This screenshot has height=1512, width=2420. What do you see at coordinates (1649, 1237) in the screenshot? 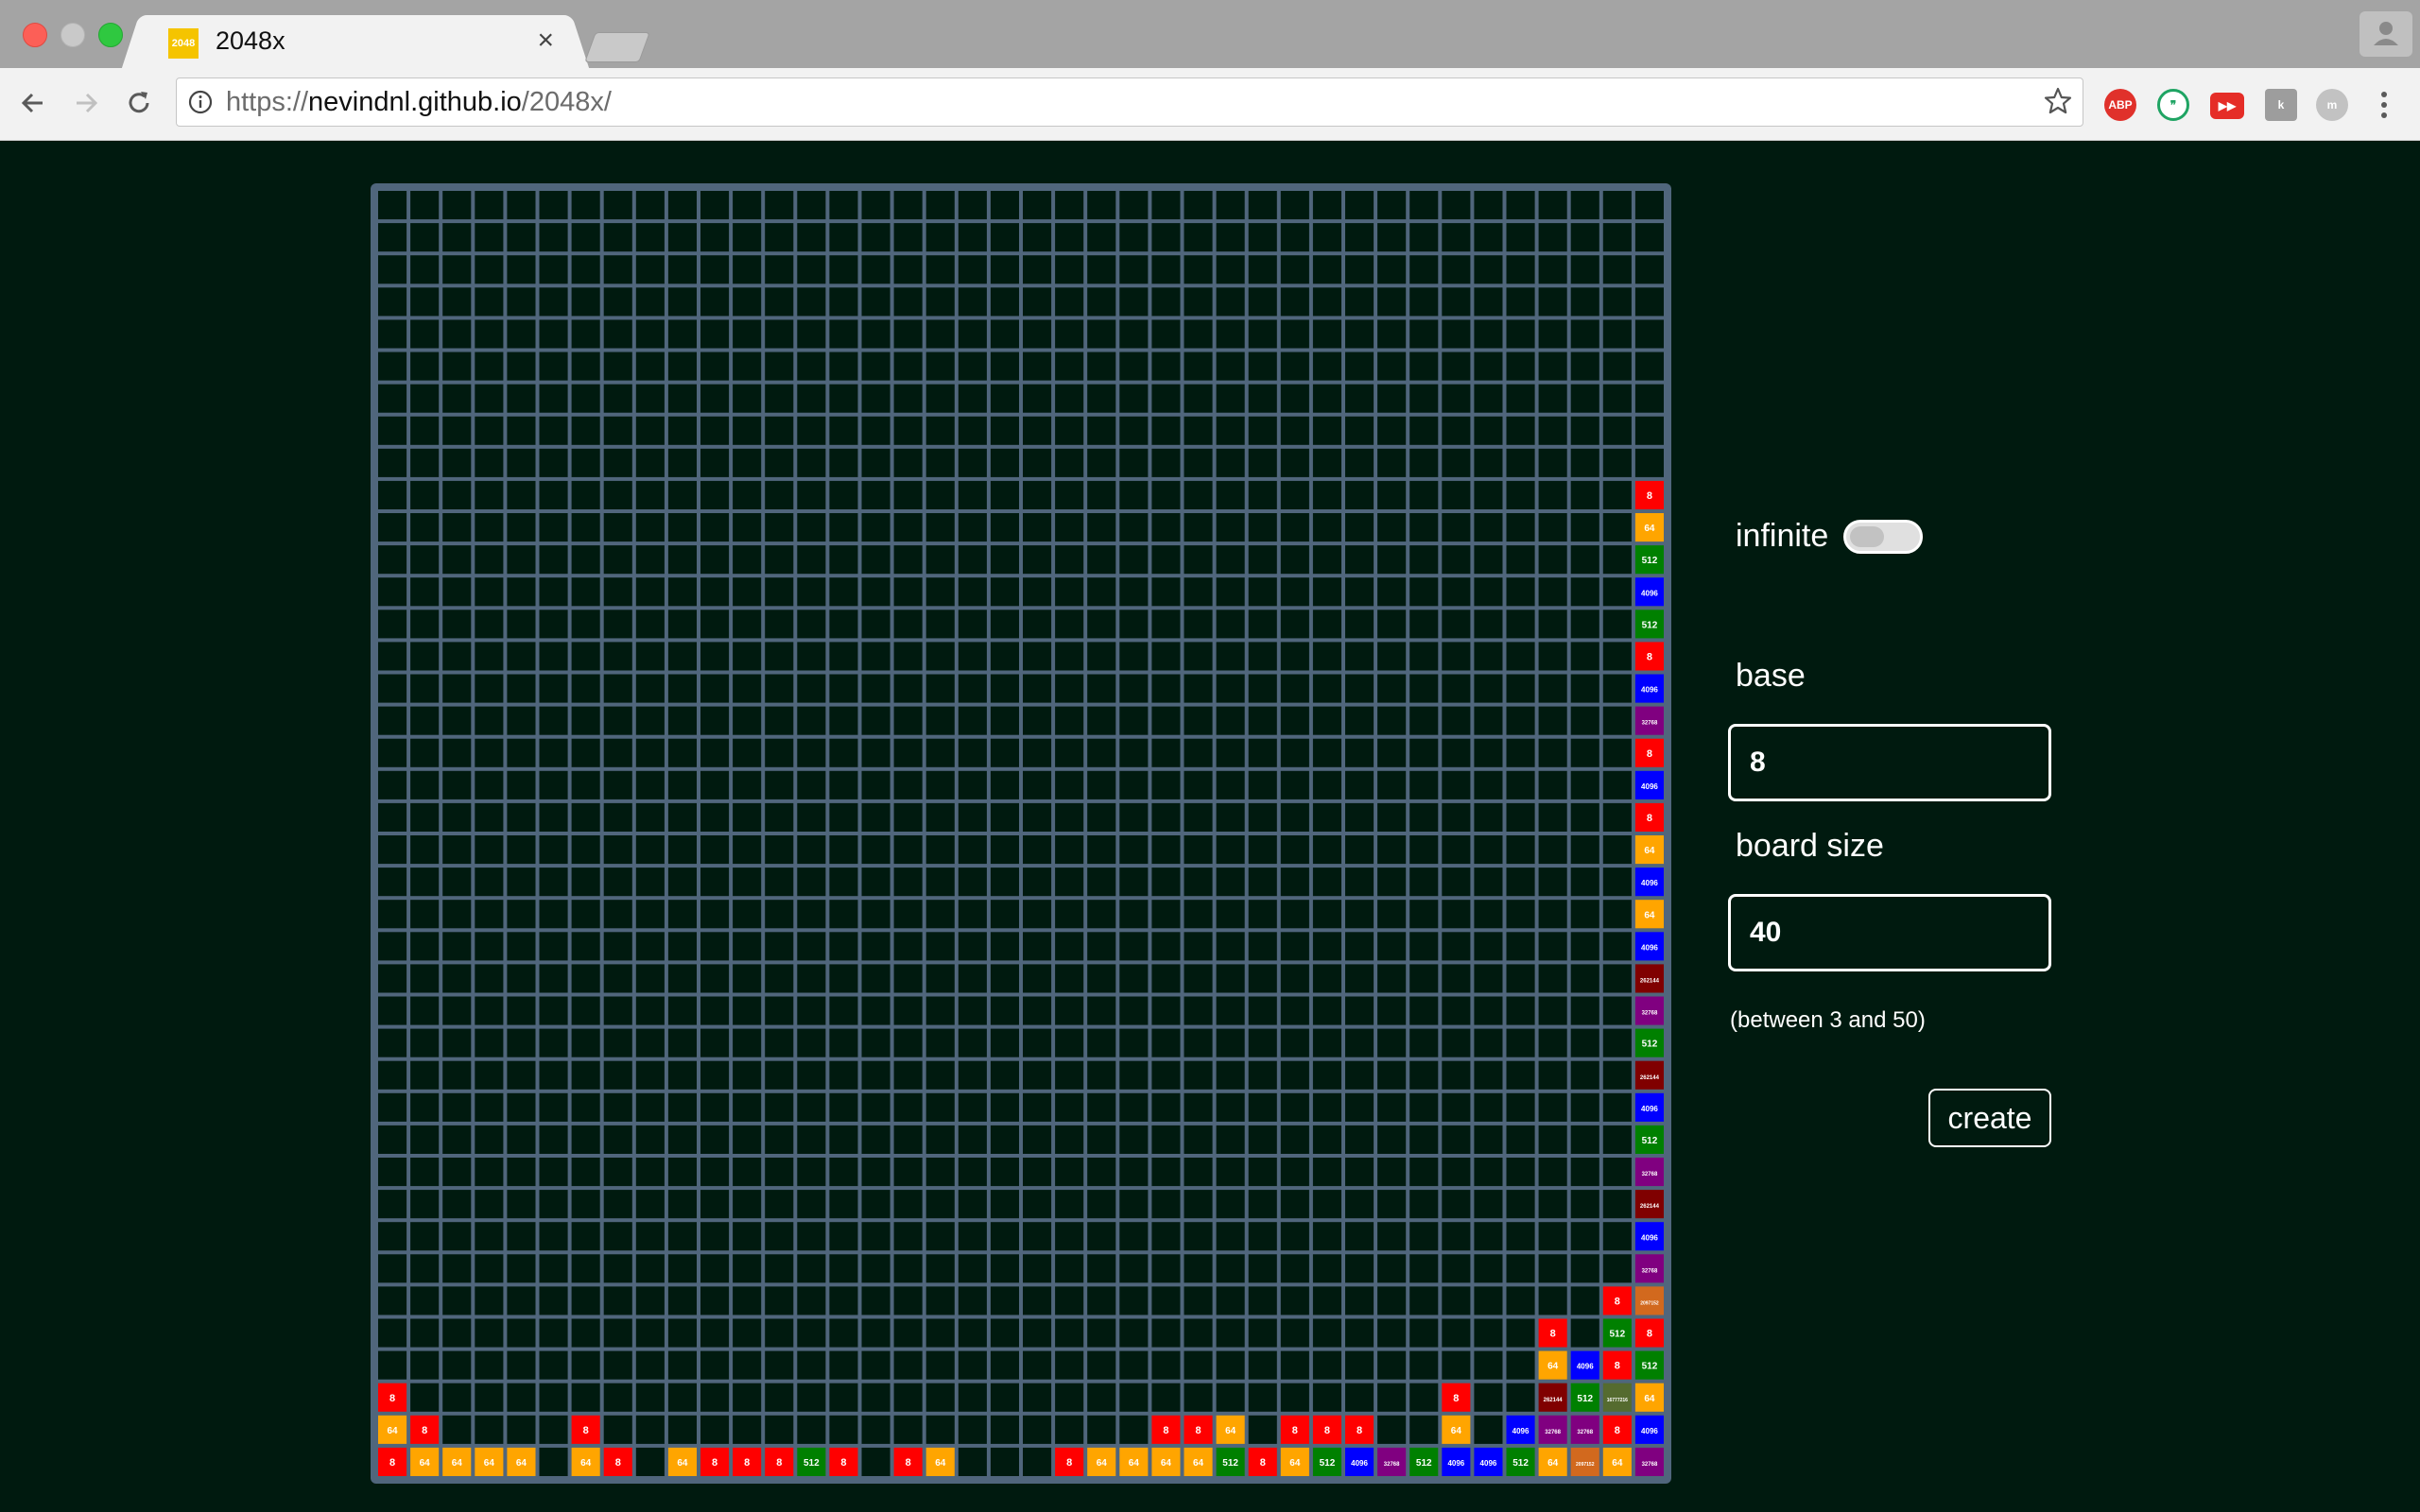
I see `tile-value: 4096` at bounding box center [1649, 1237].